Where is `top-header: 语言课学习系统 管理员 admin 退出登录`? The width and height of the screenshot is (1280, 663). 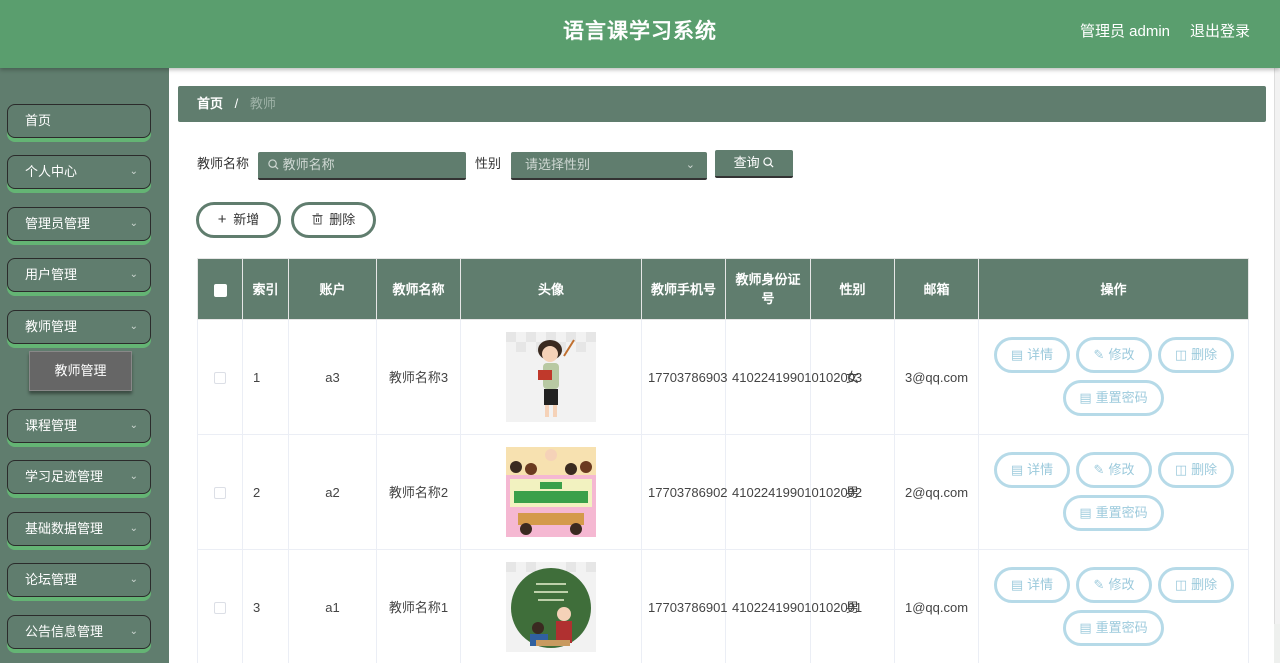 top-header: 语言课学习系统 管理员 admin 退出登录 is located at coordinates (640, 34).